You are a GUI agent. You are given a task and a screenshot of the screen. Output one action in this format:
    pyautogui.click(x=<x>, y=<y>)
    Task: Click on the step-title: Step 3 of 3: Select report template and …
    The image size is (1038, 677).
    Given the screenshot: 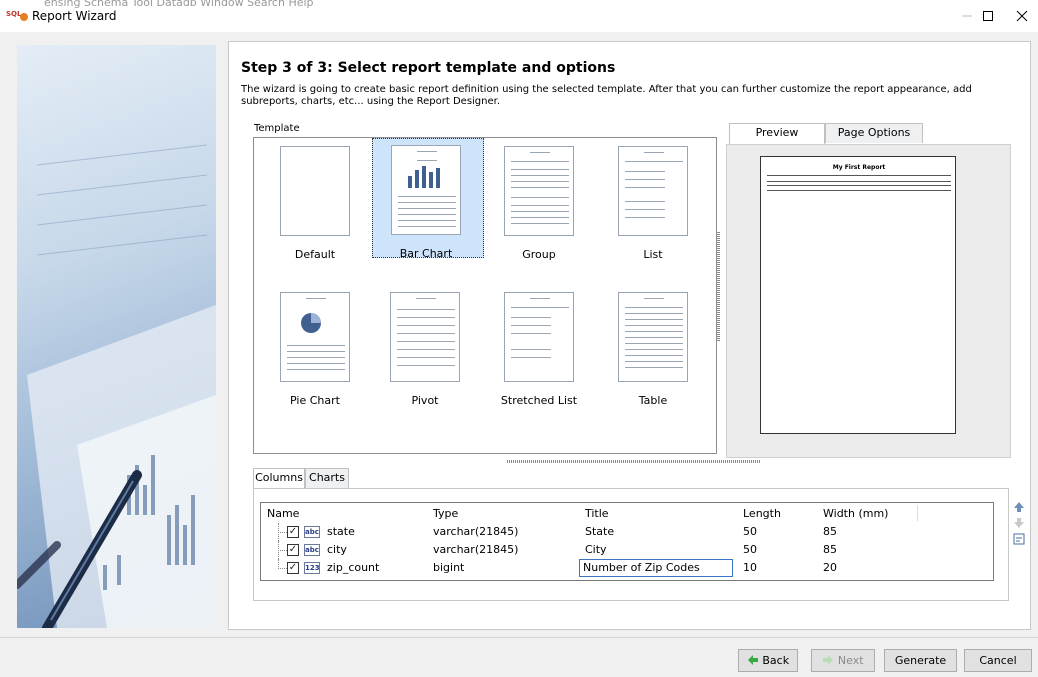 What is the action you would take?
    pyautogui.click(x=428, y=68)
    